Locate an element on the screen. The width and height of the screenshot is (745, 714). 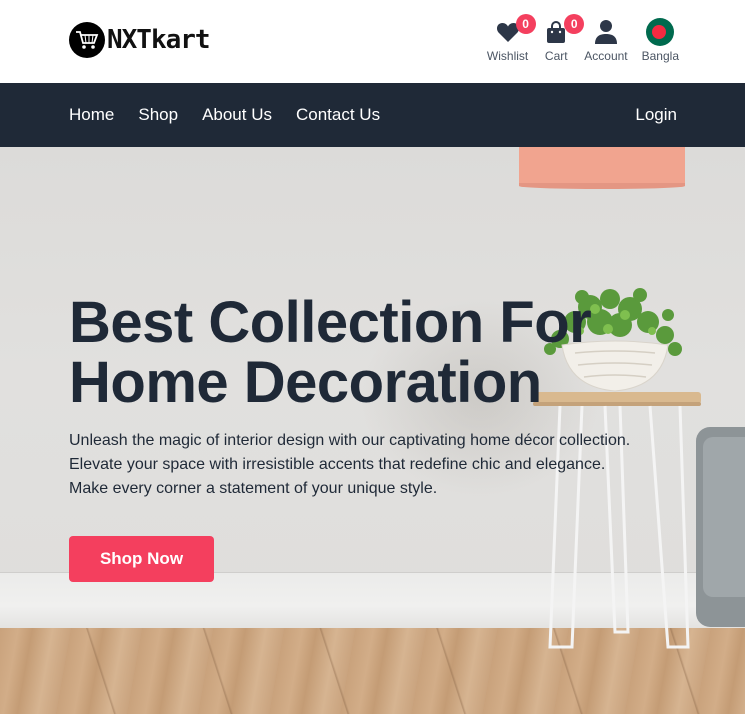
language-label: Bangla is located at coordinates (660, 56).